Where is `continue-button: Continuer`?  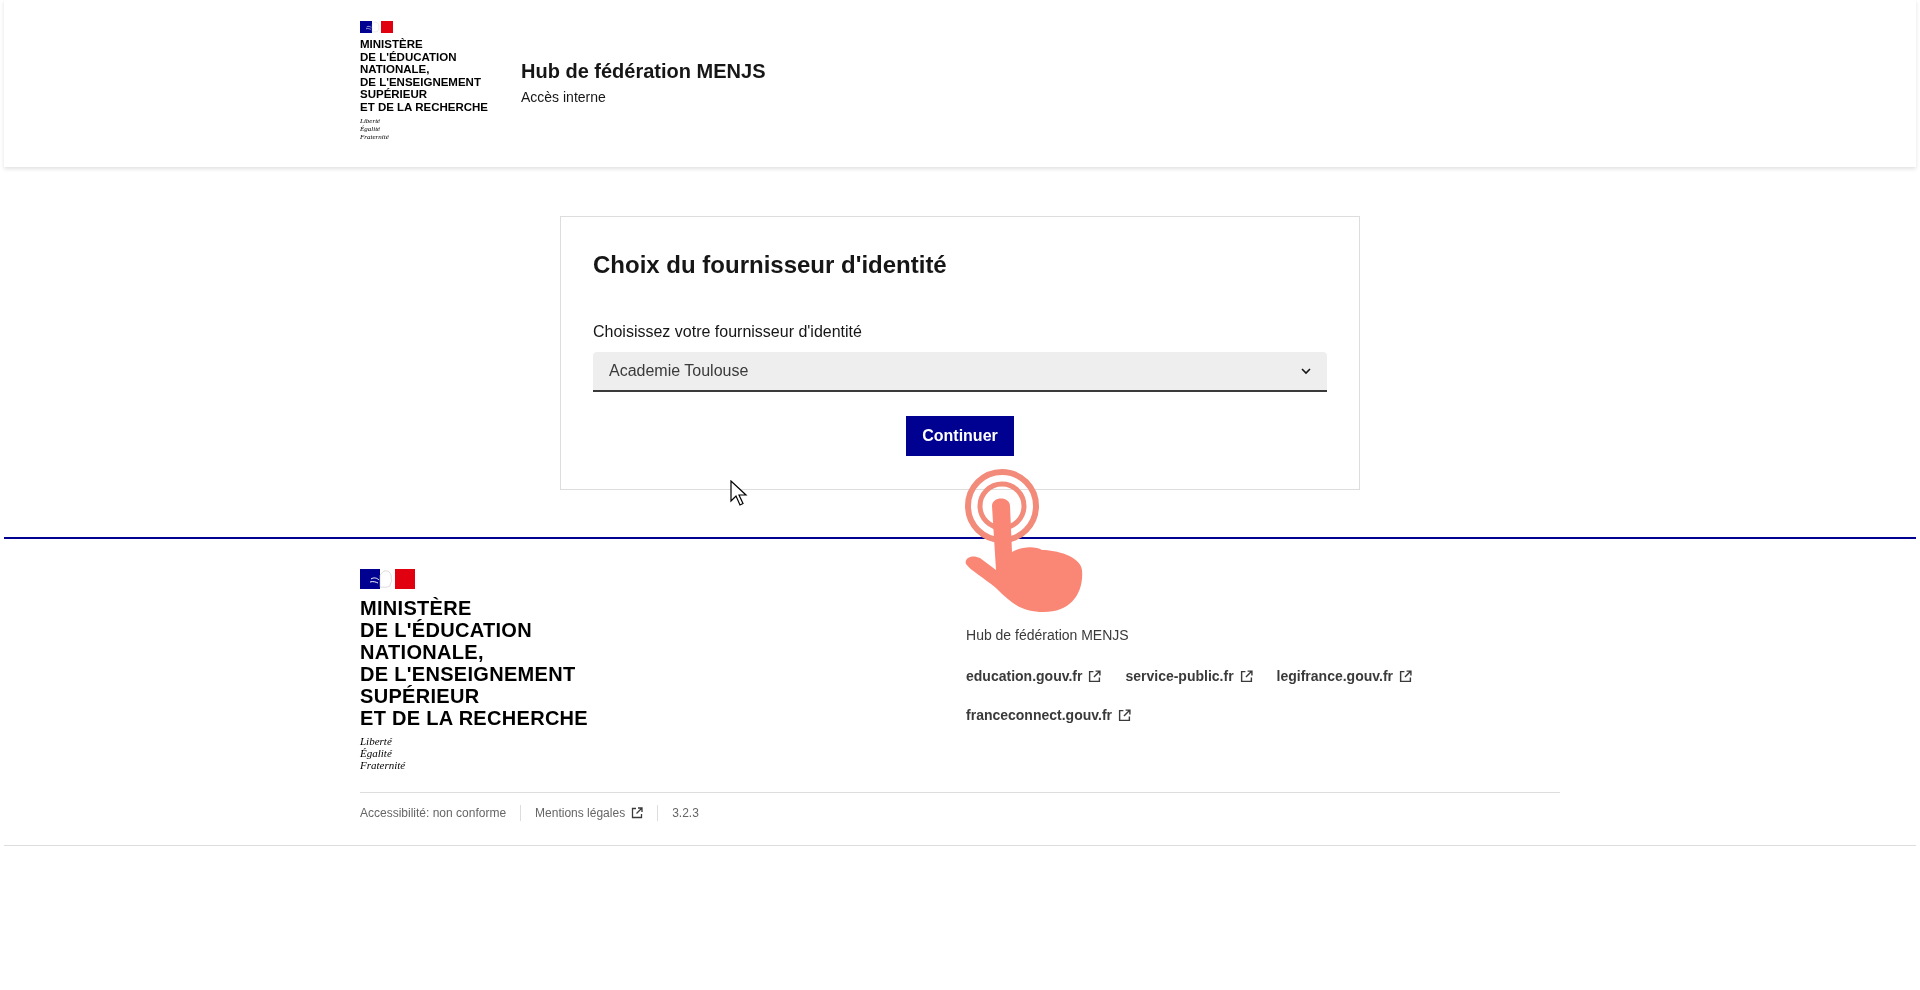
continue-button: Continuer is located at coordinates (960, 436).